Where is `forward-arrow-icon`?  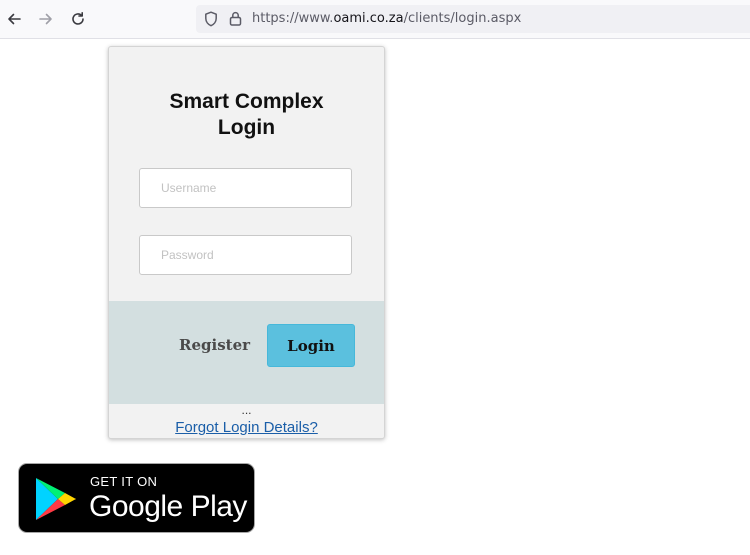
forward-arrow-icon is located at coordinates (45, 19).